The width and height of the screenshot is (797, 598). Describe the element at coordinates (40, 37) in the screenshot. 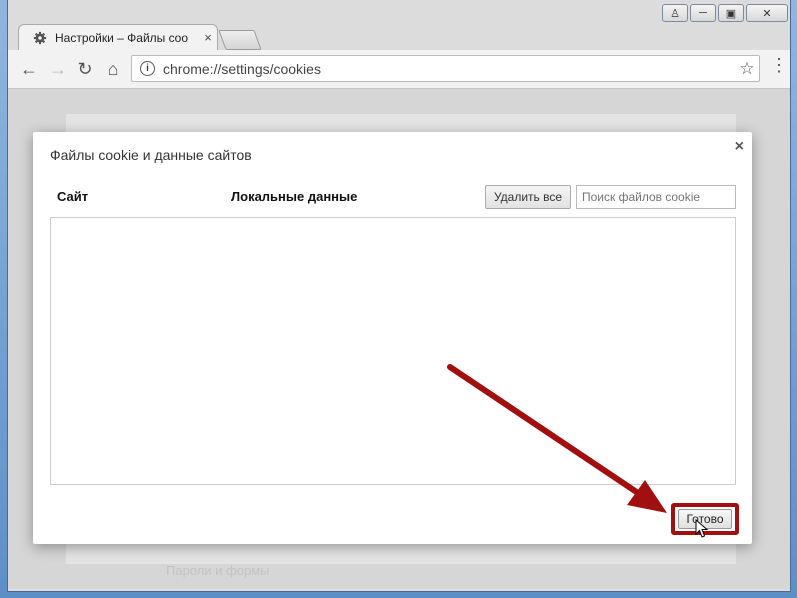

I see `gear-icon` at that location.